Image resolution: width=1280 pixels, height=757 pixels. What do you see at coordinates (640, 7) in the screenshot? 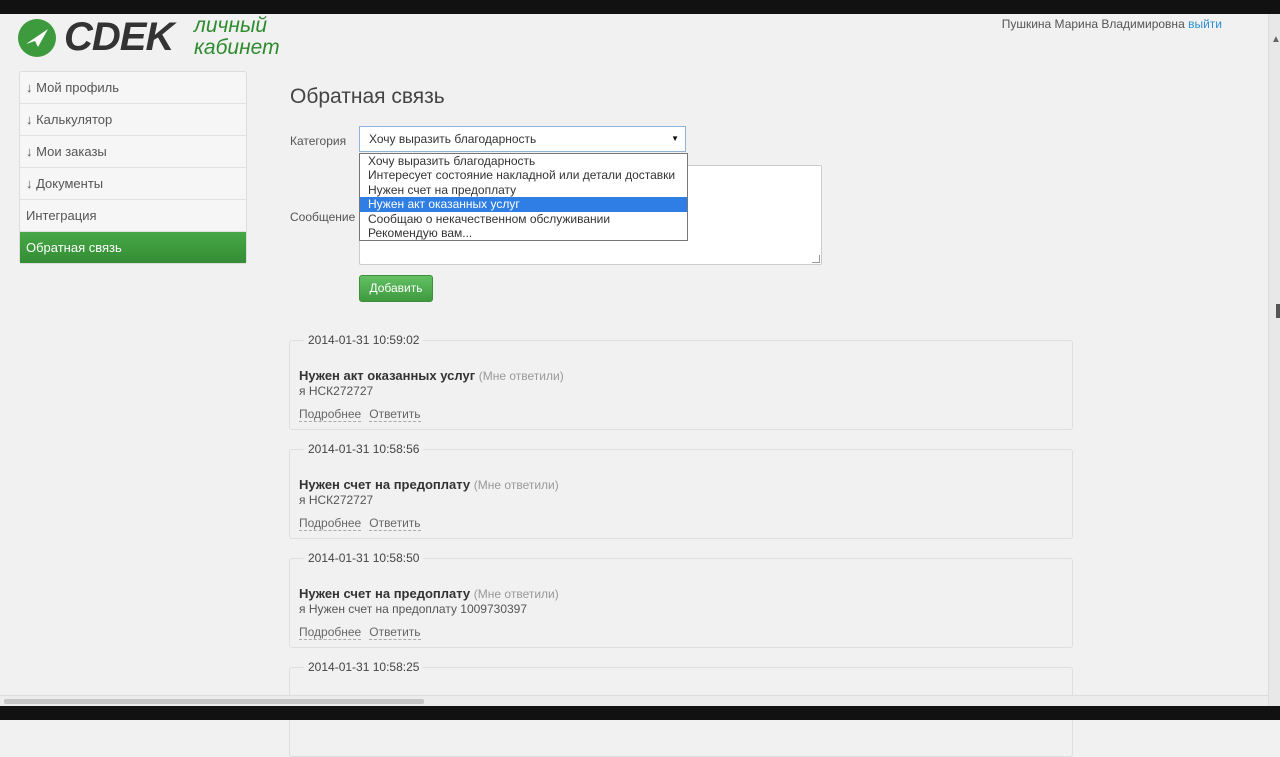
I see `top-black-bar` at bounding box center [640, 7].